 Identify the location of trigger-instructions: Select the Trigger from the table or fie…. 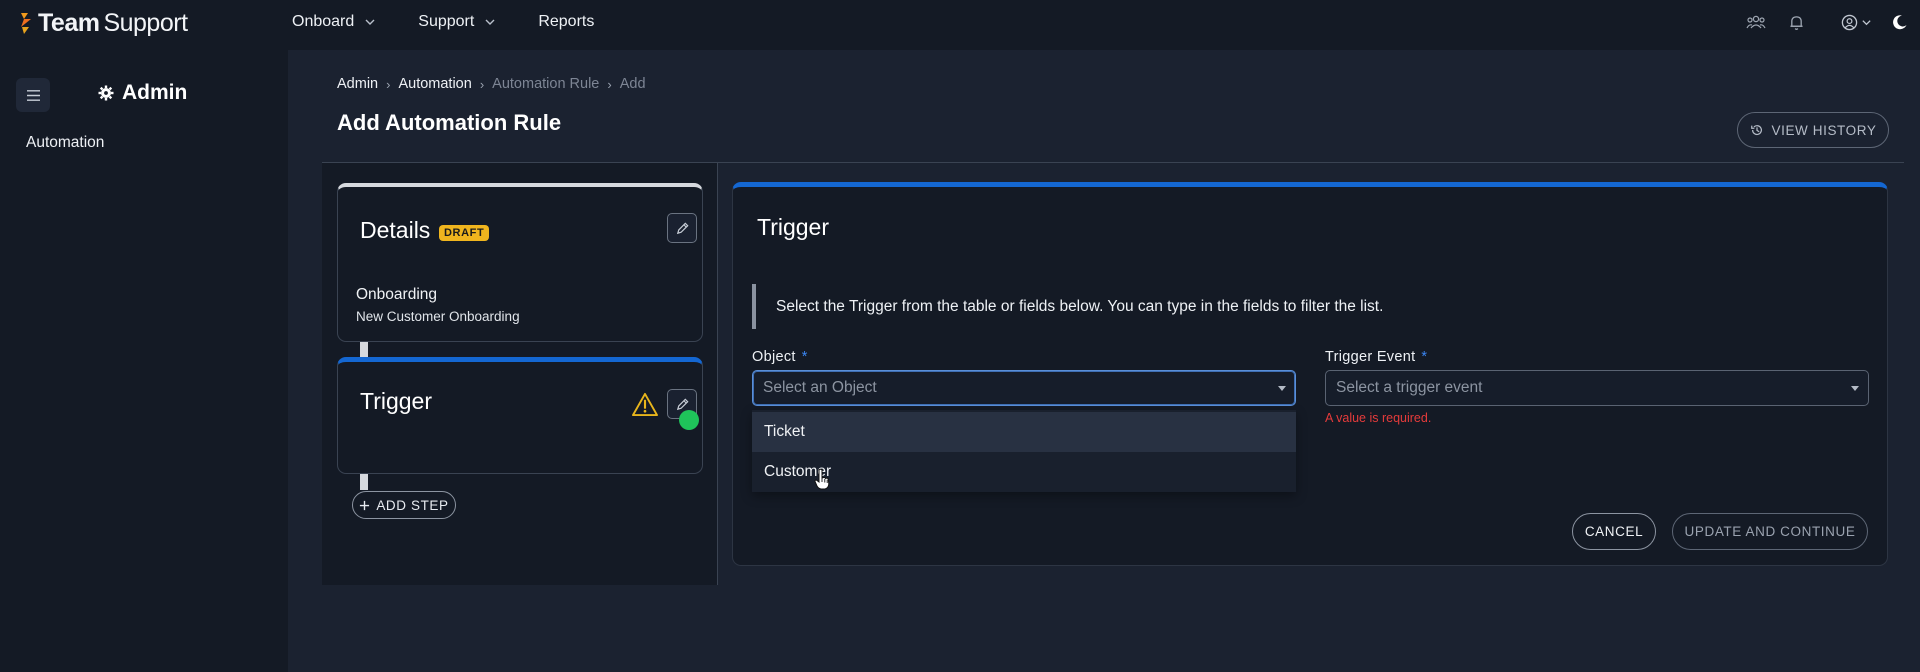
(1080, 306).